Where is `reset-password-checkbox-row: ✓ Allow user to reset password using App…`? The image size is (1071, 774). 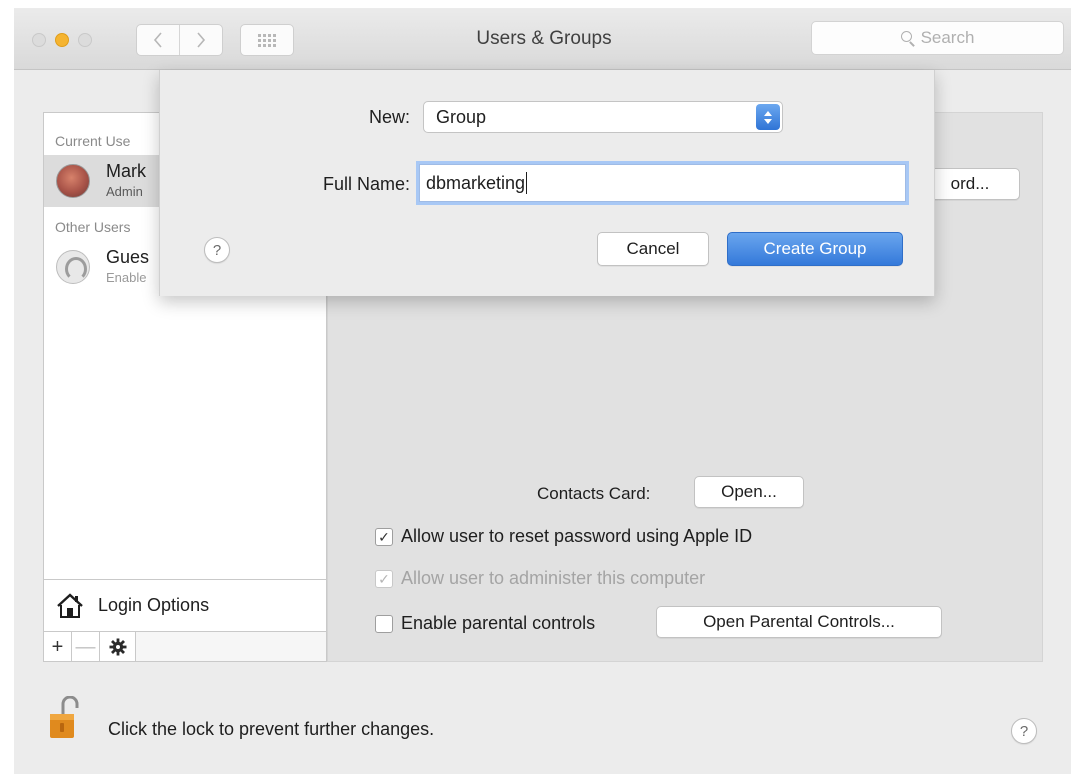
reset-password-checkbox-row: ✓ Allow user to reset password using App… is located at coordinates (563, 536).